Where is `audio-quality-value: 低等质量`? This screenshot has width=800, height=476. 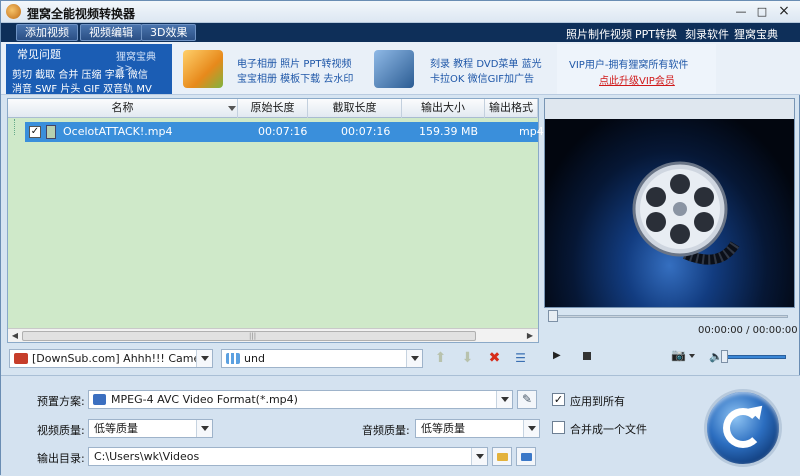 audio-quality-value: 低等质量 is located at coordinates (443, 428).